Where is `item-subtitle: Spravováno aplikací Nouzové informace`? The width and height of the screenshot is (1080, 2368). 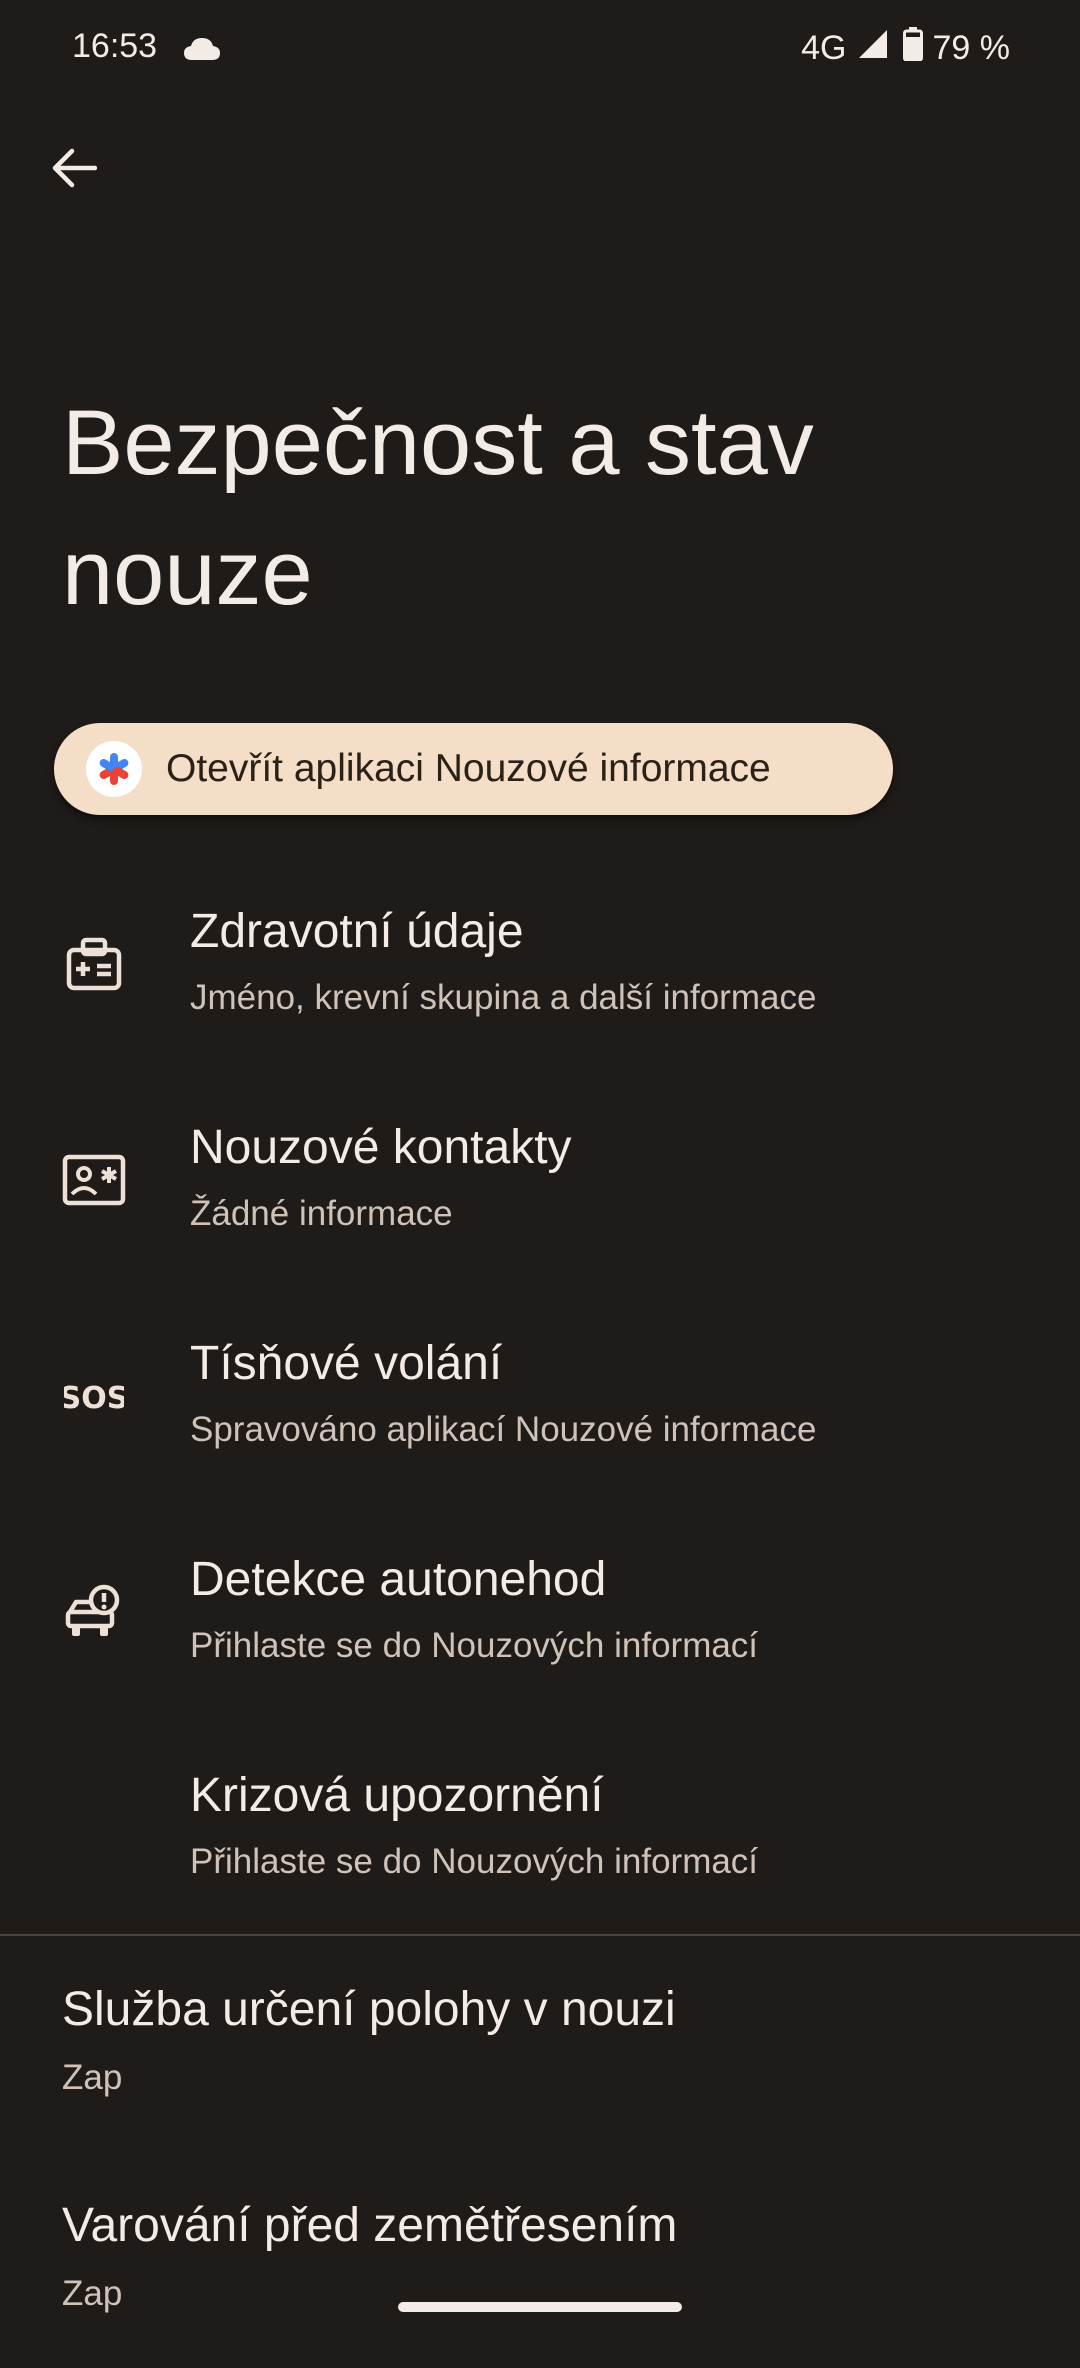
item-subtitle: Spravováno aplikací Nouzové informace is located at coordinates (503, 1429).